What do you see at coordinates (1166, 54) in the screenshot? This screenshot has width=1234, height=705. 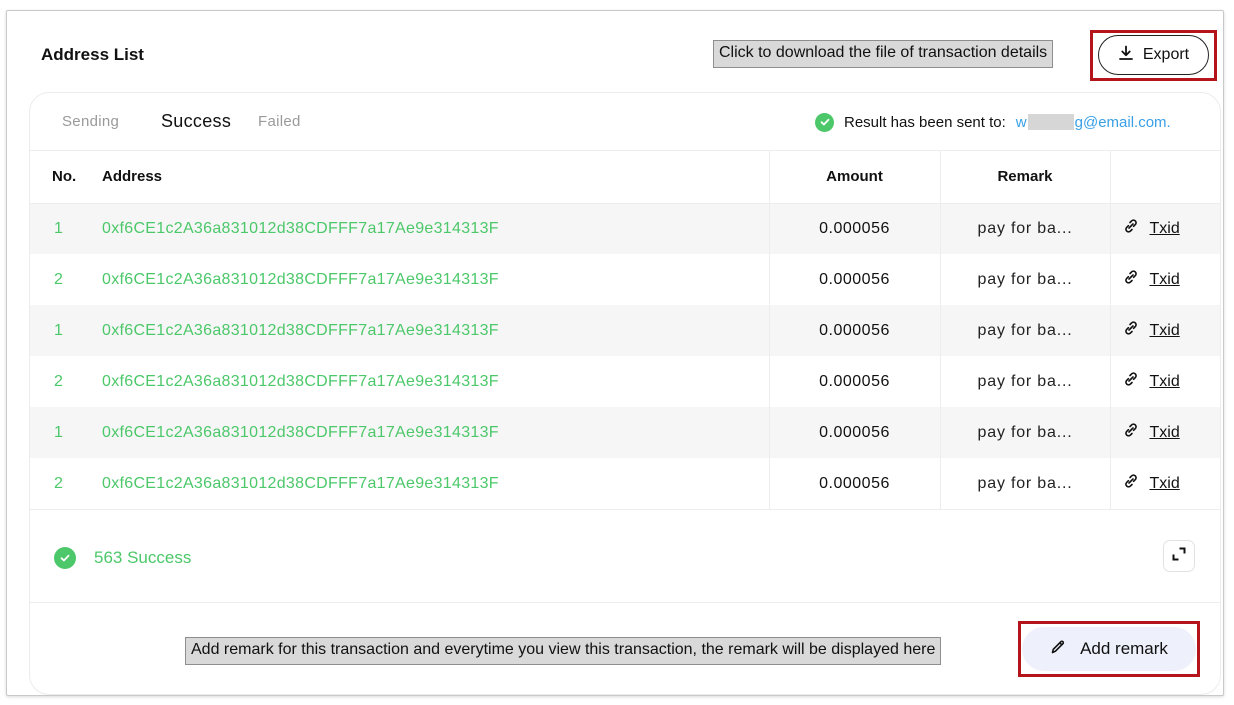 I see `export-button-label: Export` at bounding box center [1166, 54].